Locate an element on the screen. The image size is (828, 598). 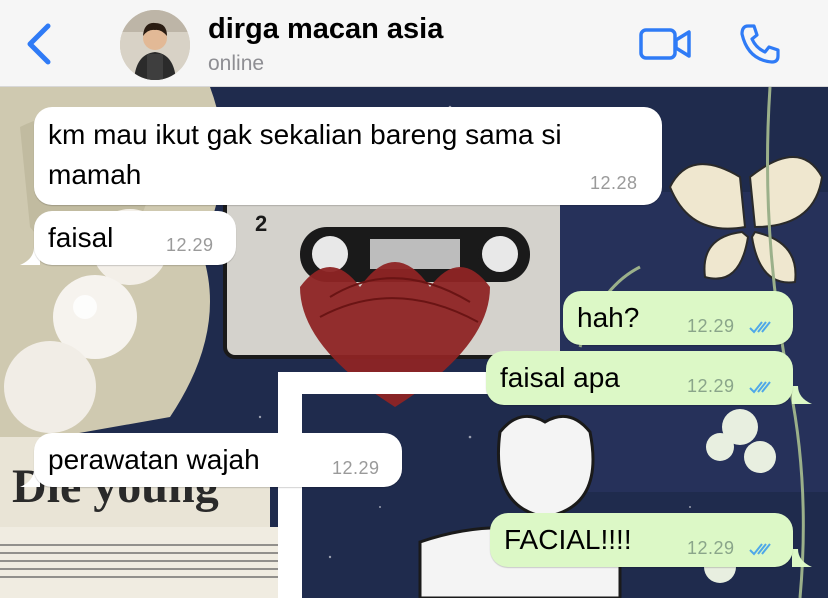
message-bubble-incoming: perawatan wajah 12.29 is located at coordinates (218, 460).